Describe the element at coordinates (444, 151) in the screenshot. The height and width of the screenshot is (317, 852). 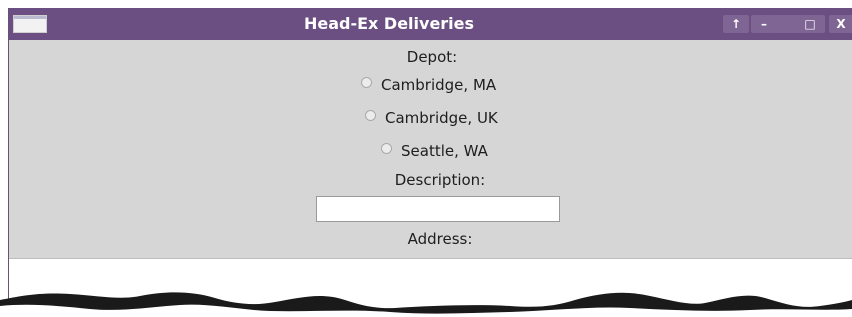
I see `depot-option-label: Seattle, WA` at that location.